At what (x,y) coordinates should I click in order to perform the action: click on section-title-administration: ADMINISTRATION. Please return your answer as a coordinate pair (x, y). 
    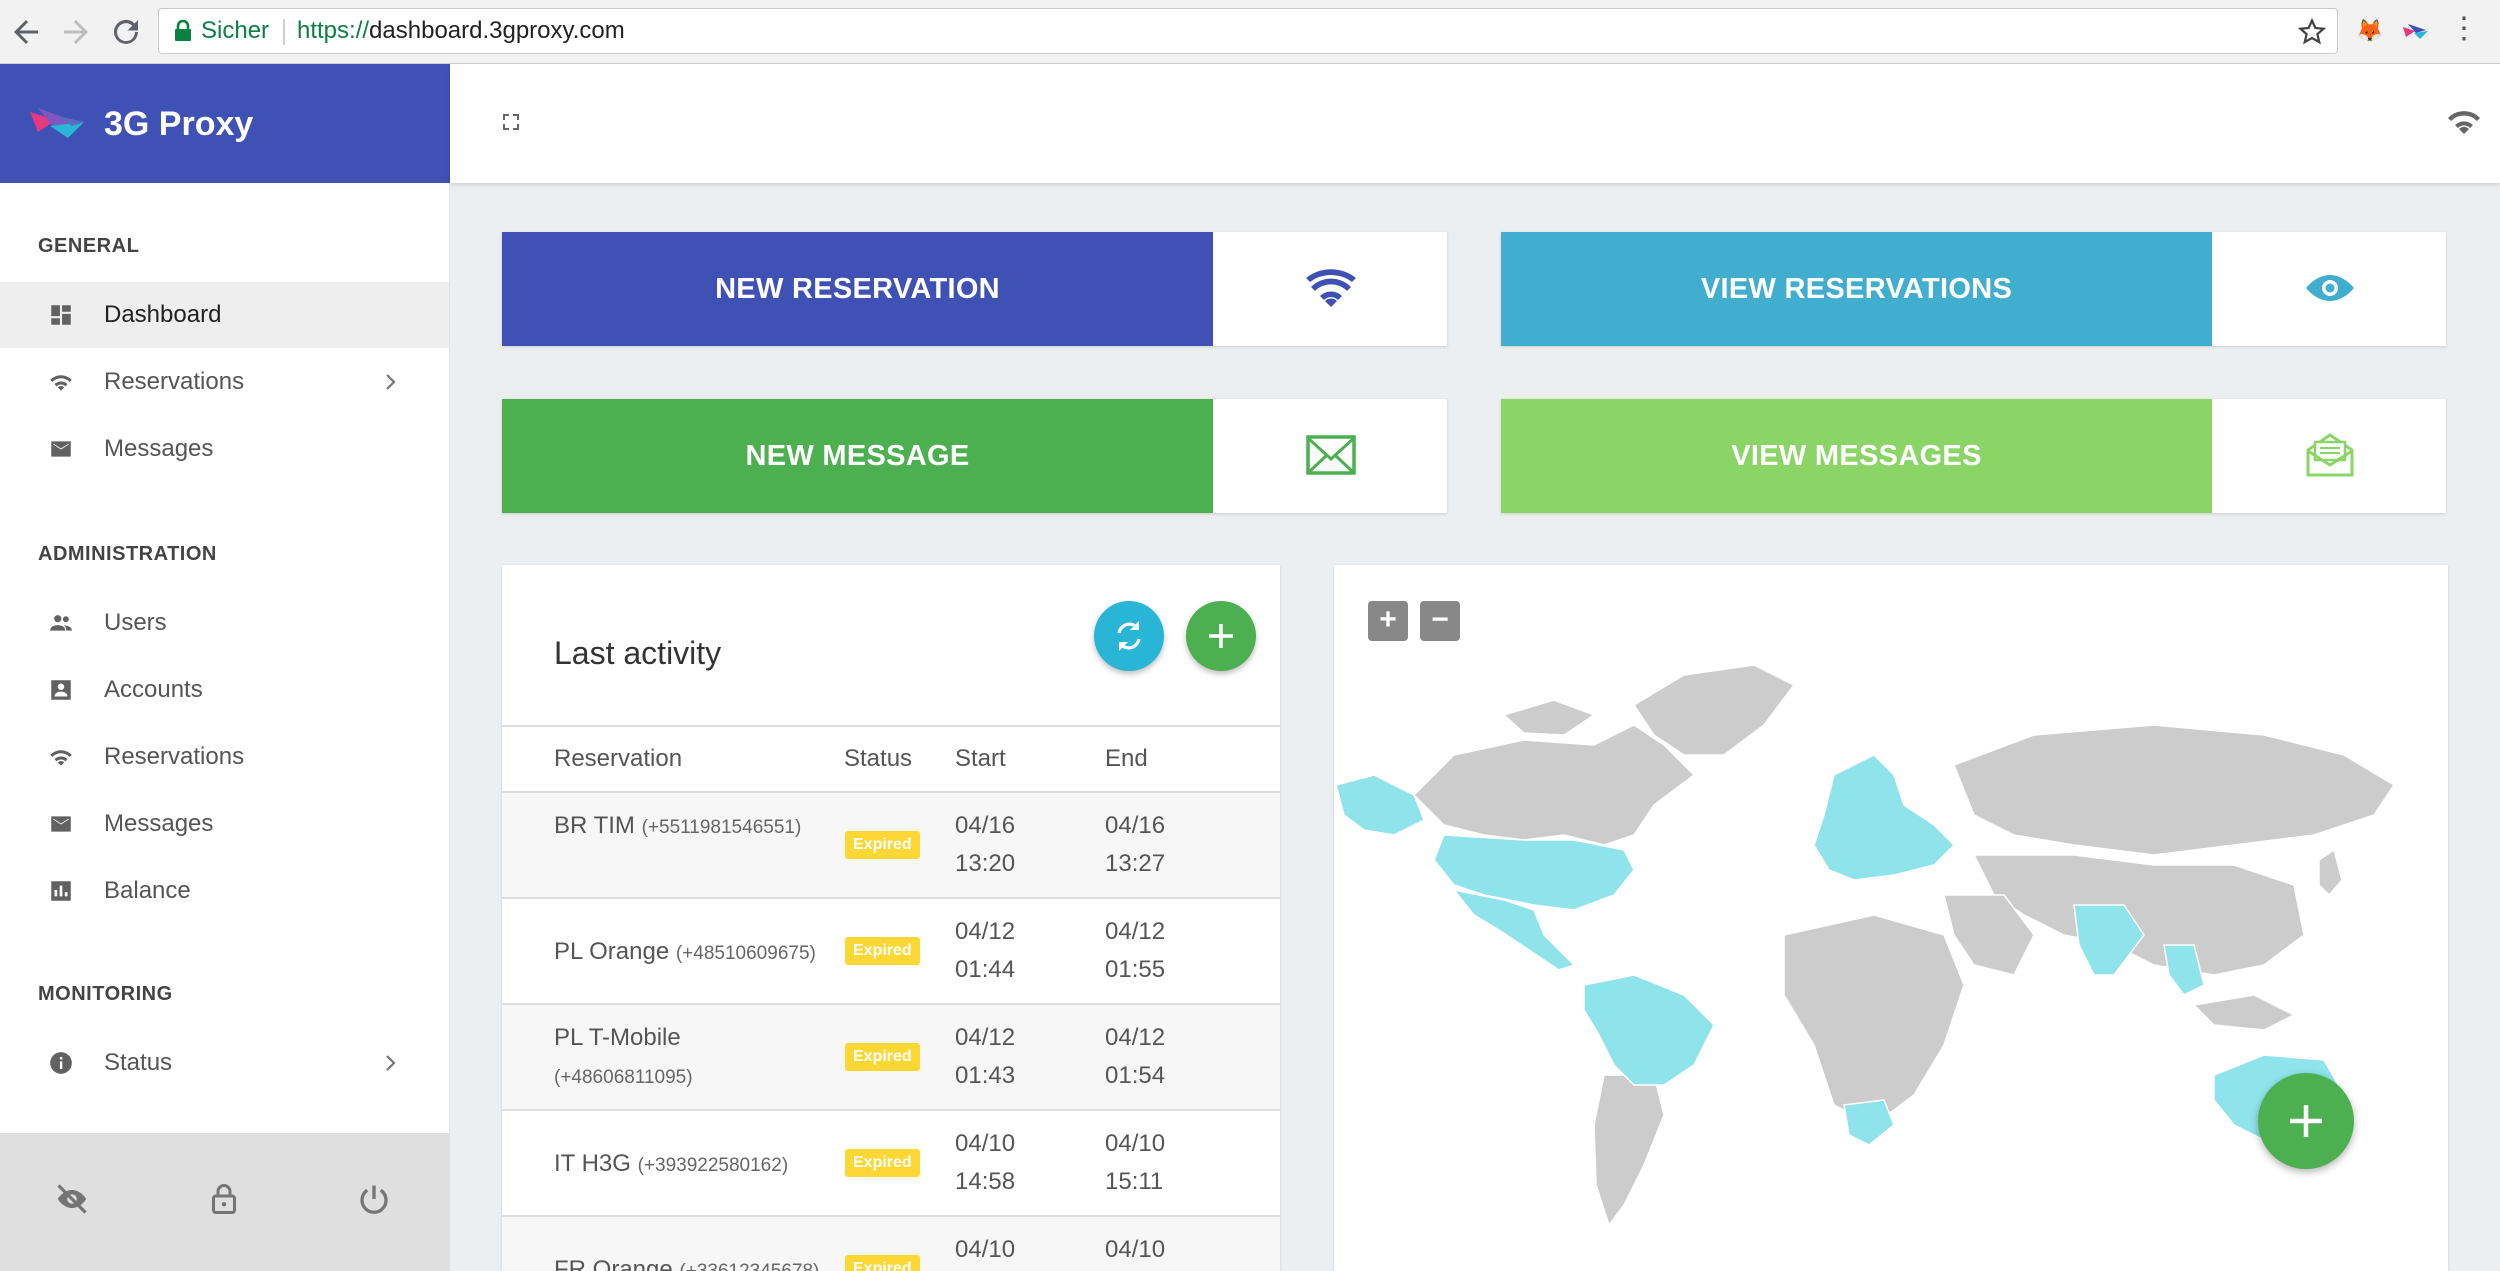
    Looking at the image, I should click on (127, 554).